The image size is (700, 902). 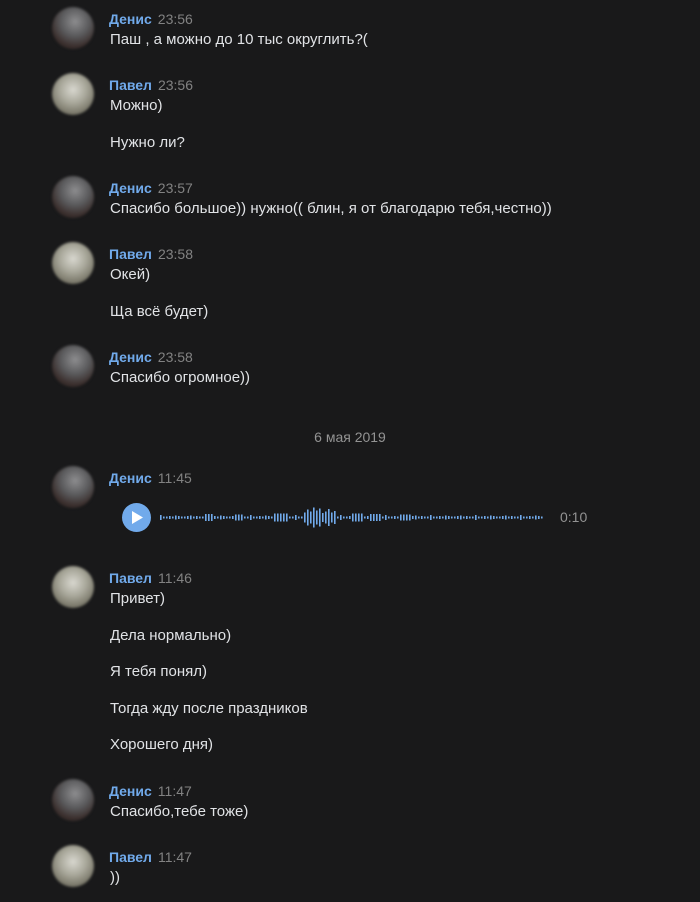 I want to click on message-text: Хорошего дня), so click(x=162, y=744).